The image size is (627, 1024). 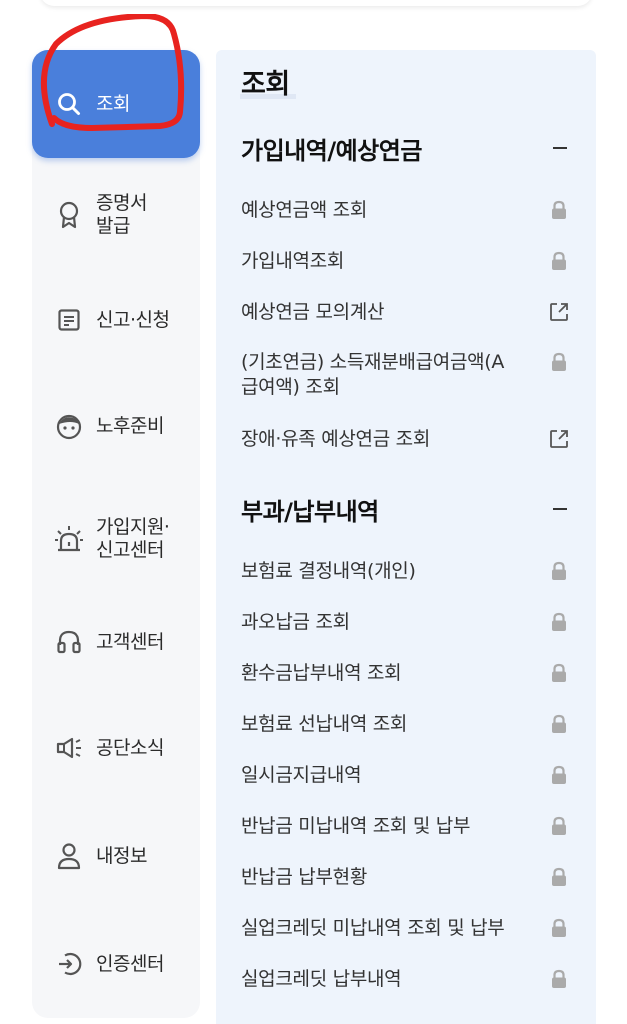 I want to click on panel-title: 조회, so click(x=265, y=84).